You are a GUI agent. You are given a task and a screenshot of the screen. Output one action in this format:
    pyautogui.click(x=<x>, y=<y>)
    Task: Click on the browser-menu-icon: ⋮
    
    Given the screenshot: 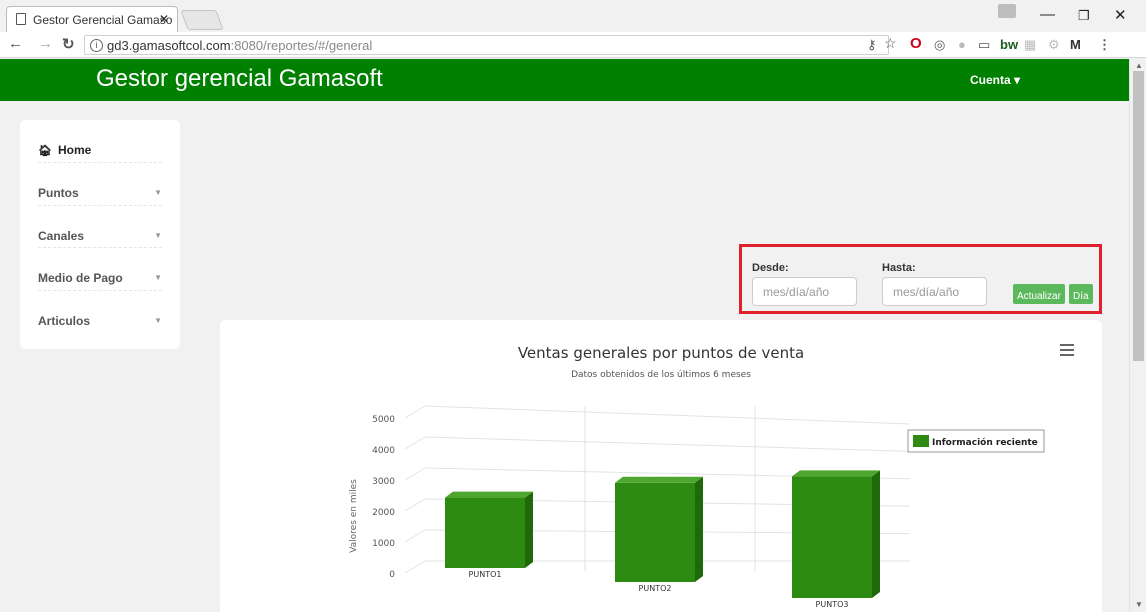 What is the action you would take?
    pyautogui.click(x=1104, y=45)
    